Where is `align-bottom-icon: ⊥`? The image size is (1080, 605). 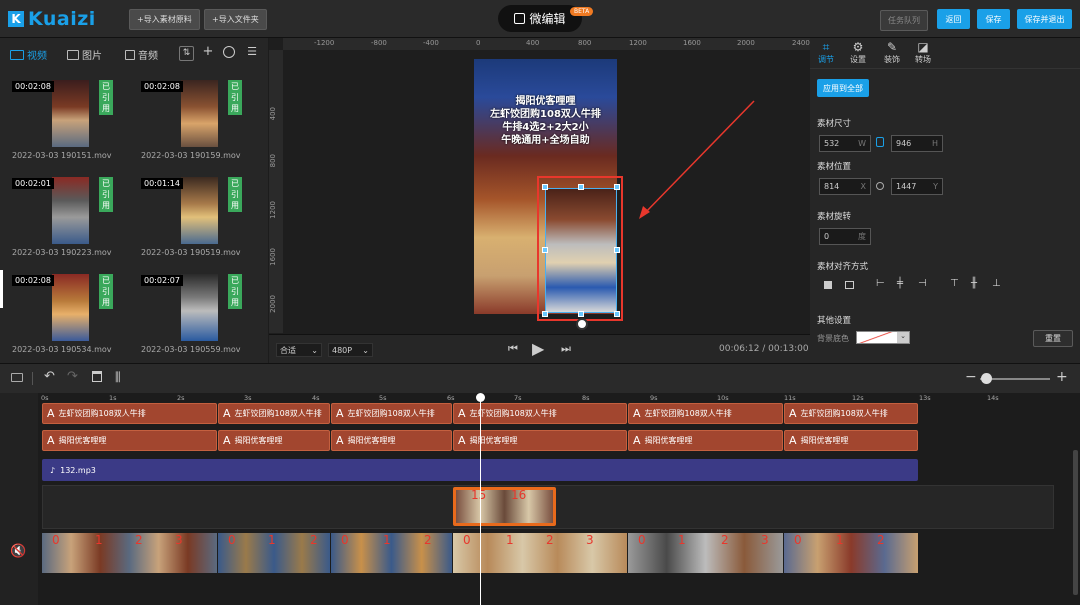 align-bottom-icon: ⊥ is located at coordinates (996, 283).